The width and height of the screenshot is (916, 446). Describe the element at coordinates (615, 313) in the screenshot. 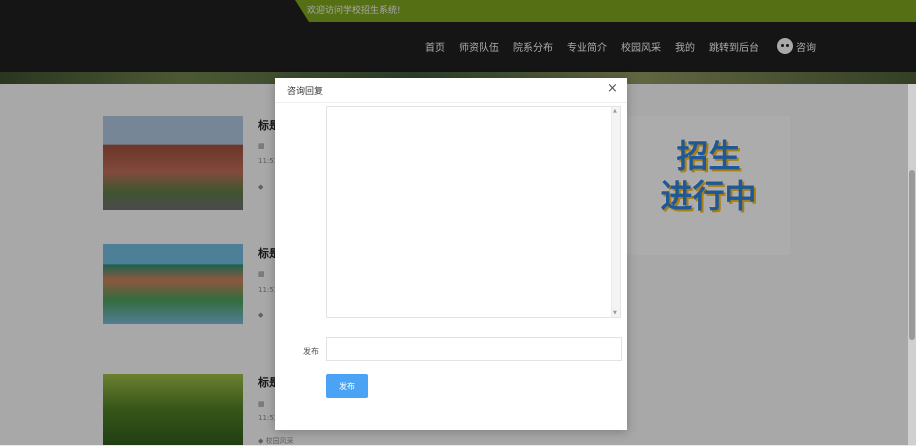

I see `scroll-down-icon: ▼` at that location.